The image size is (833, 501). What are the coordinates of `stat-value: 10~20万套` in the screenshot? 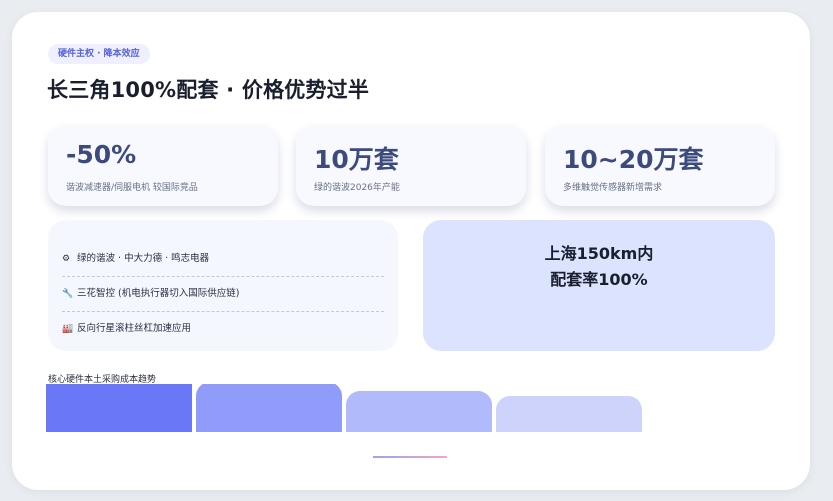 It's located at (633, 159).